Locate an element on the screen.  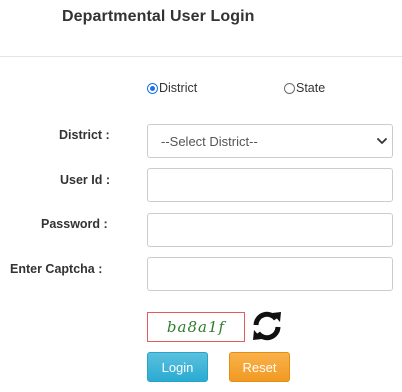
password-label: Password : is located at coordinates (74, 224).